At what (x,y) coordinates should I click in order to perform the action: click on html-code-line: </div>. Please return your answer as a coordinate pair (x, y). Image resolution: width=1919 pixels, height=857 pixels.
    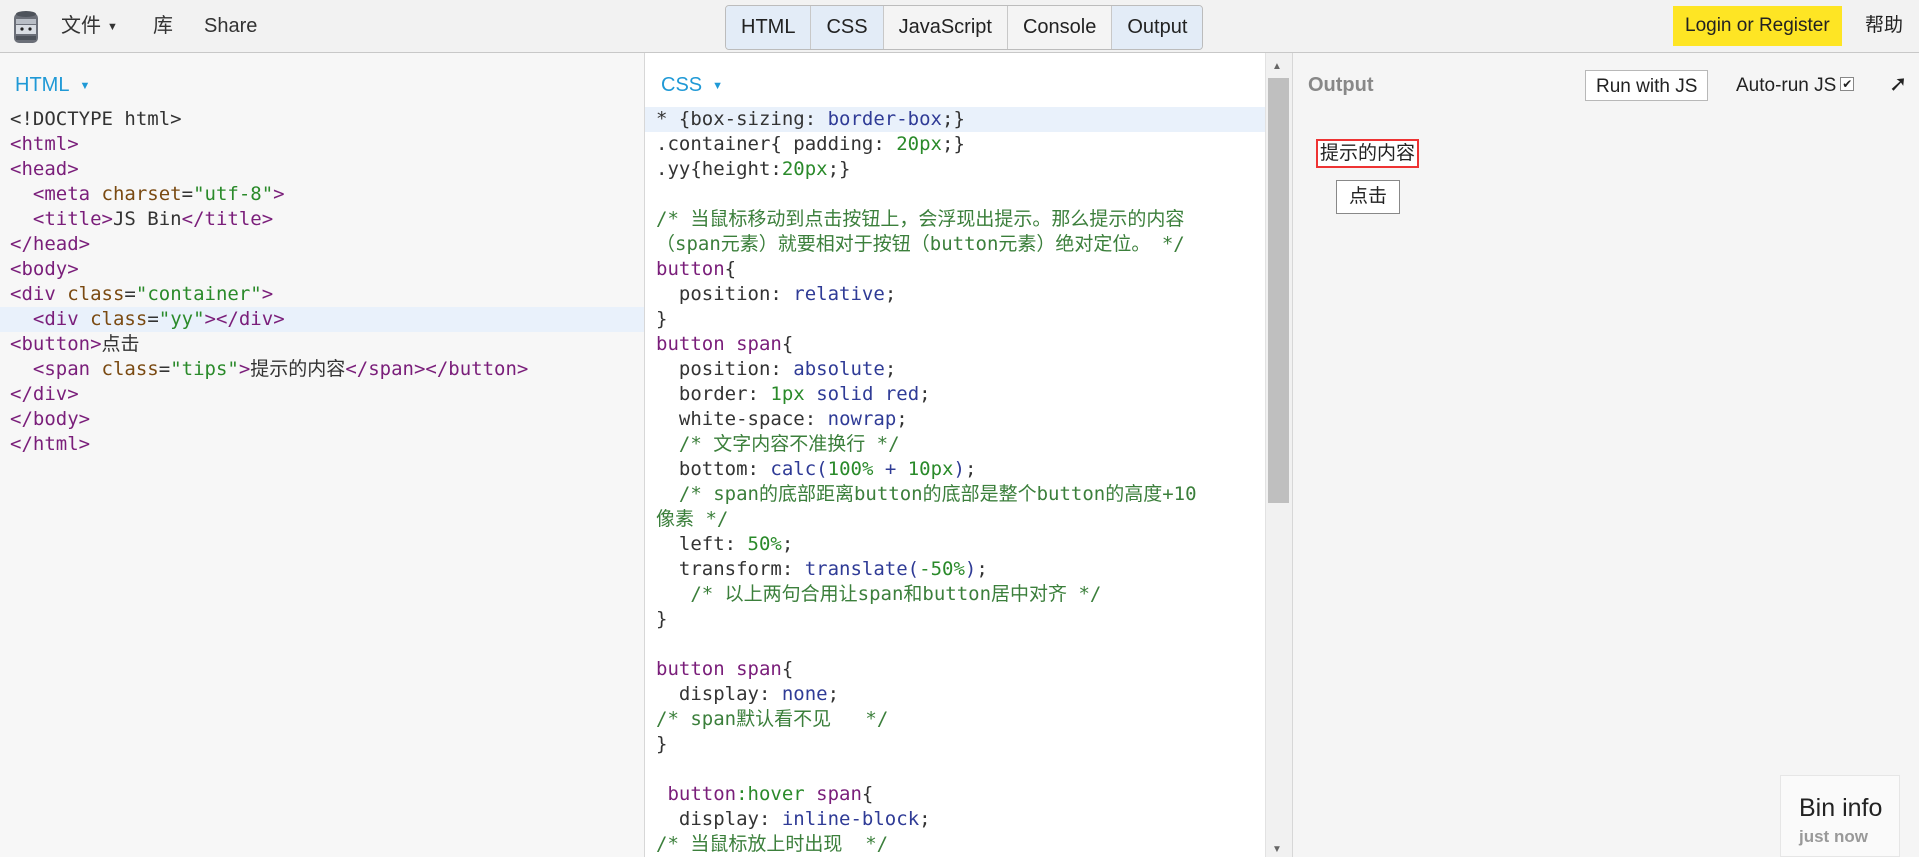
    Looking at the image, I should click on (44, 394).